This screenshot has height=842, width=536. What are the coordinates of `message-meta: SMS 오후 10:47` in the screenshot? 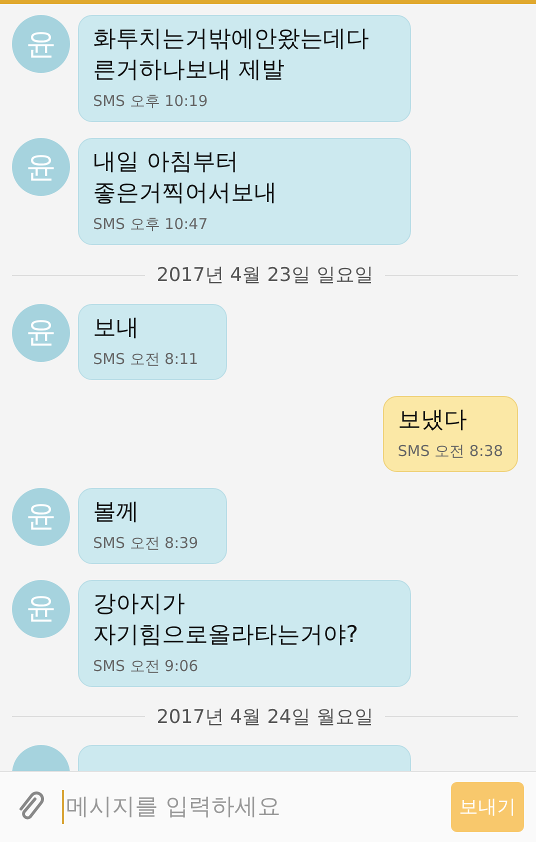 It's located at (150, 224).